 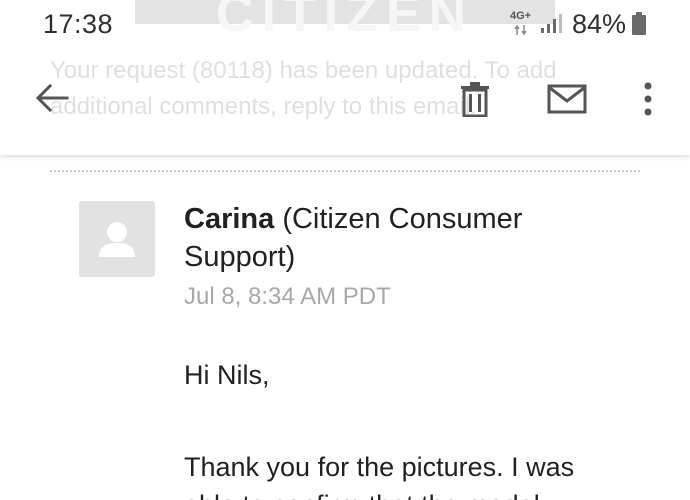 I want to click on background-logo-text: CITIZEN, so click(x=345, y=21).